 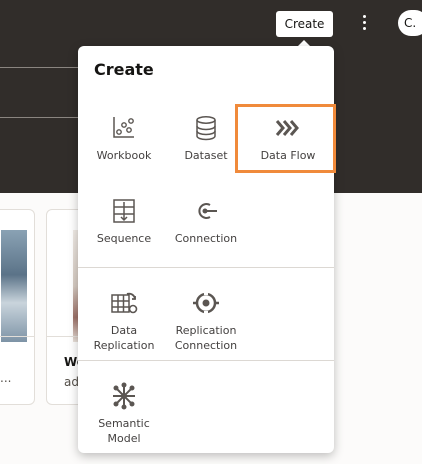 I want to click on more-options-icon, so click(x=364, y=23).